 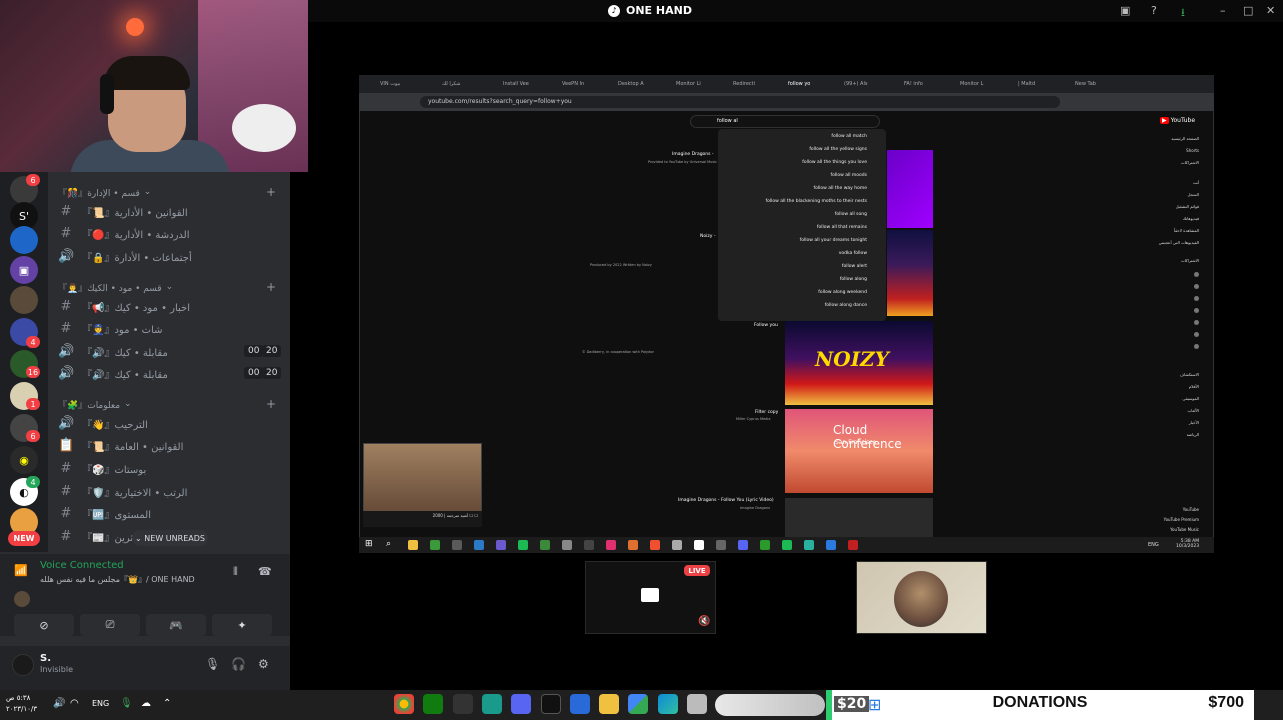 I want to click on suggestion-item: follow along, so click(x=853, y=279).